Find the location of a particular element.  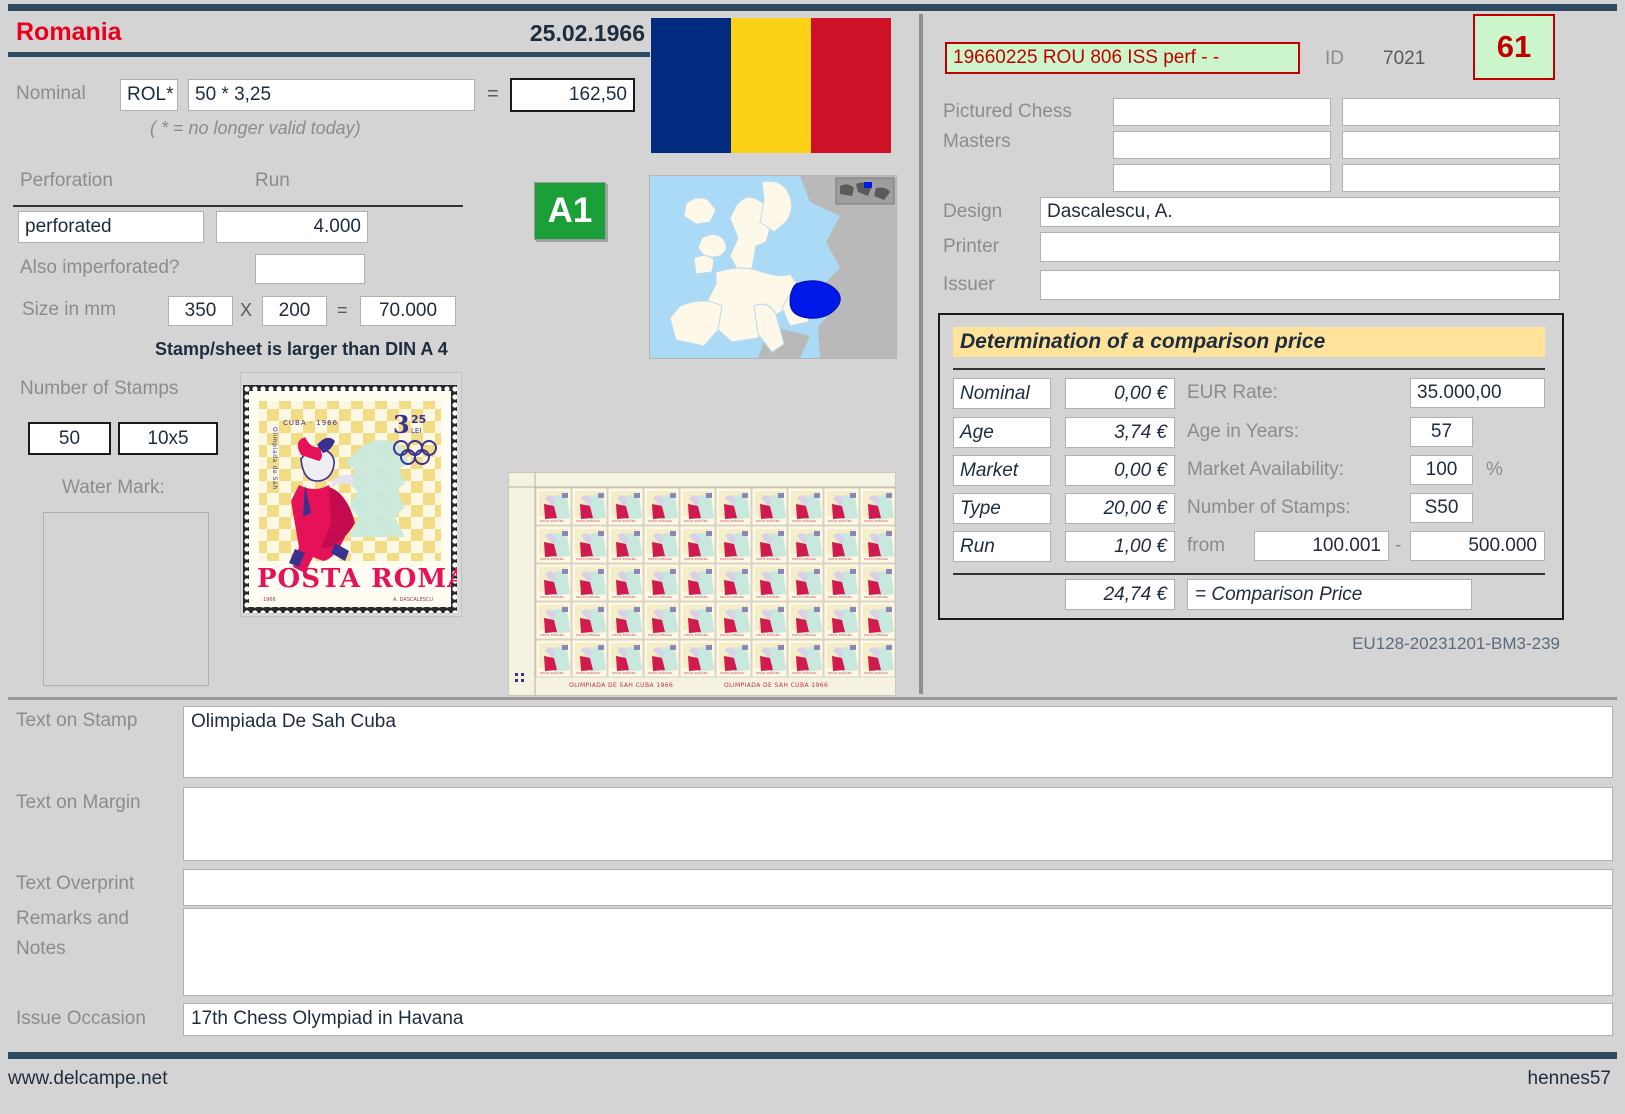

remarks-and-notes-field is located at coordinates (898, 952).